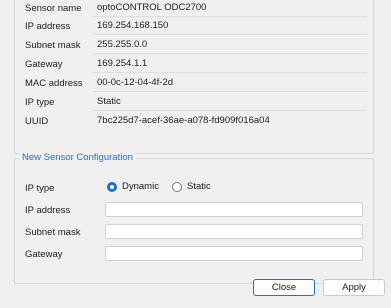 This screenshot has width=391, height=308. Describe the element at coordinates (40, 188) in the screenshot. I see `new-ip-type-label: IP type` at that location.